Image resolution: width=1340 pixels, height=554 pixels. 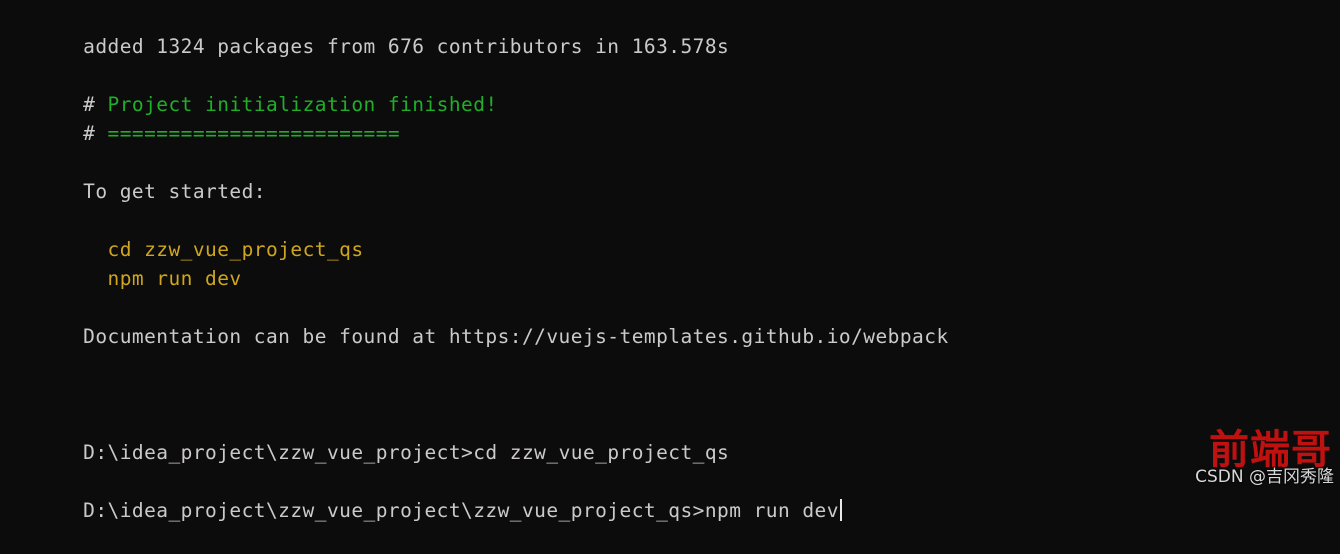 What do you see at coordinates (101, 104) in the screenshot?
I see `banner-title-space` at bounding box center [101, 104].